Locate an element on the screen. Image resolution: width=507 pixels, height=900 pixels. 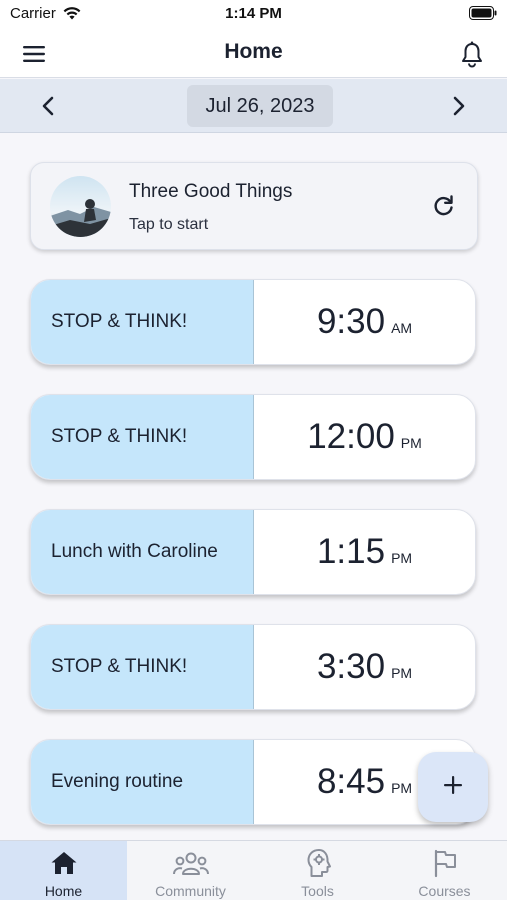
event-card: STOP & THINK! 3:30 PM is located at coordinates (253, 667).